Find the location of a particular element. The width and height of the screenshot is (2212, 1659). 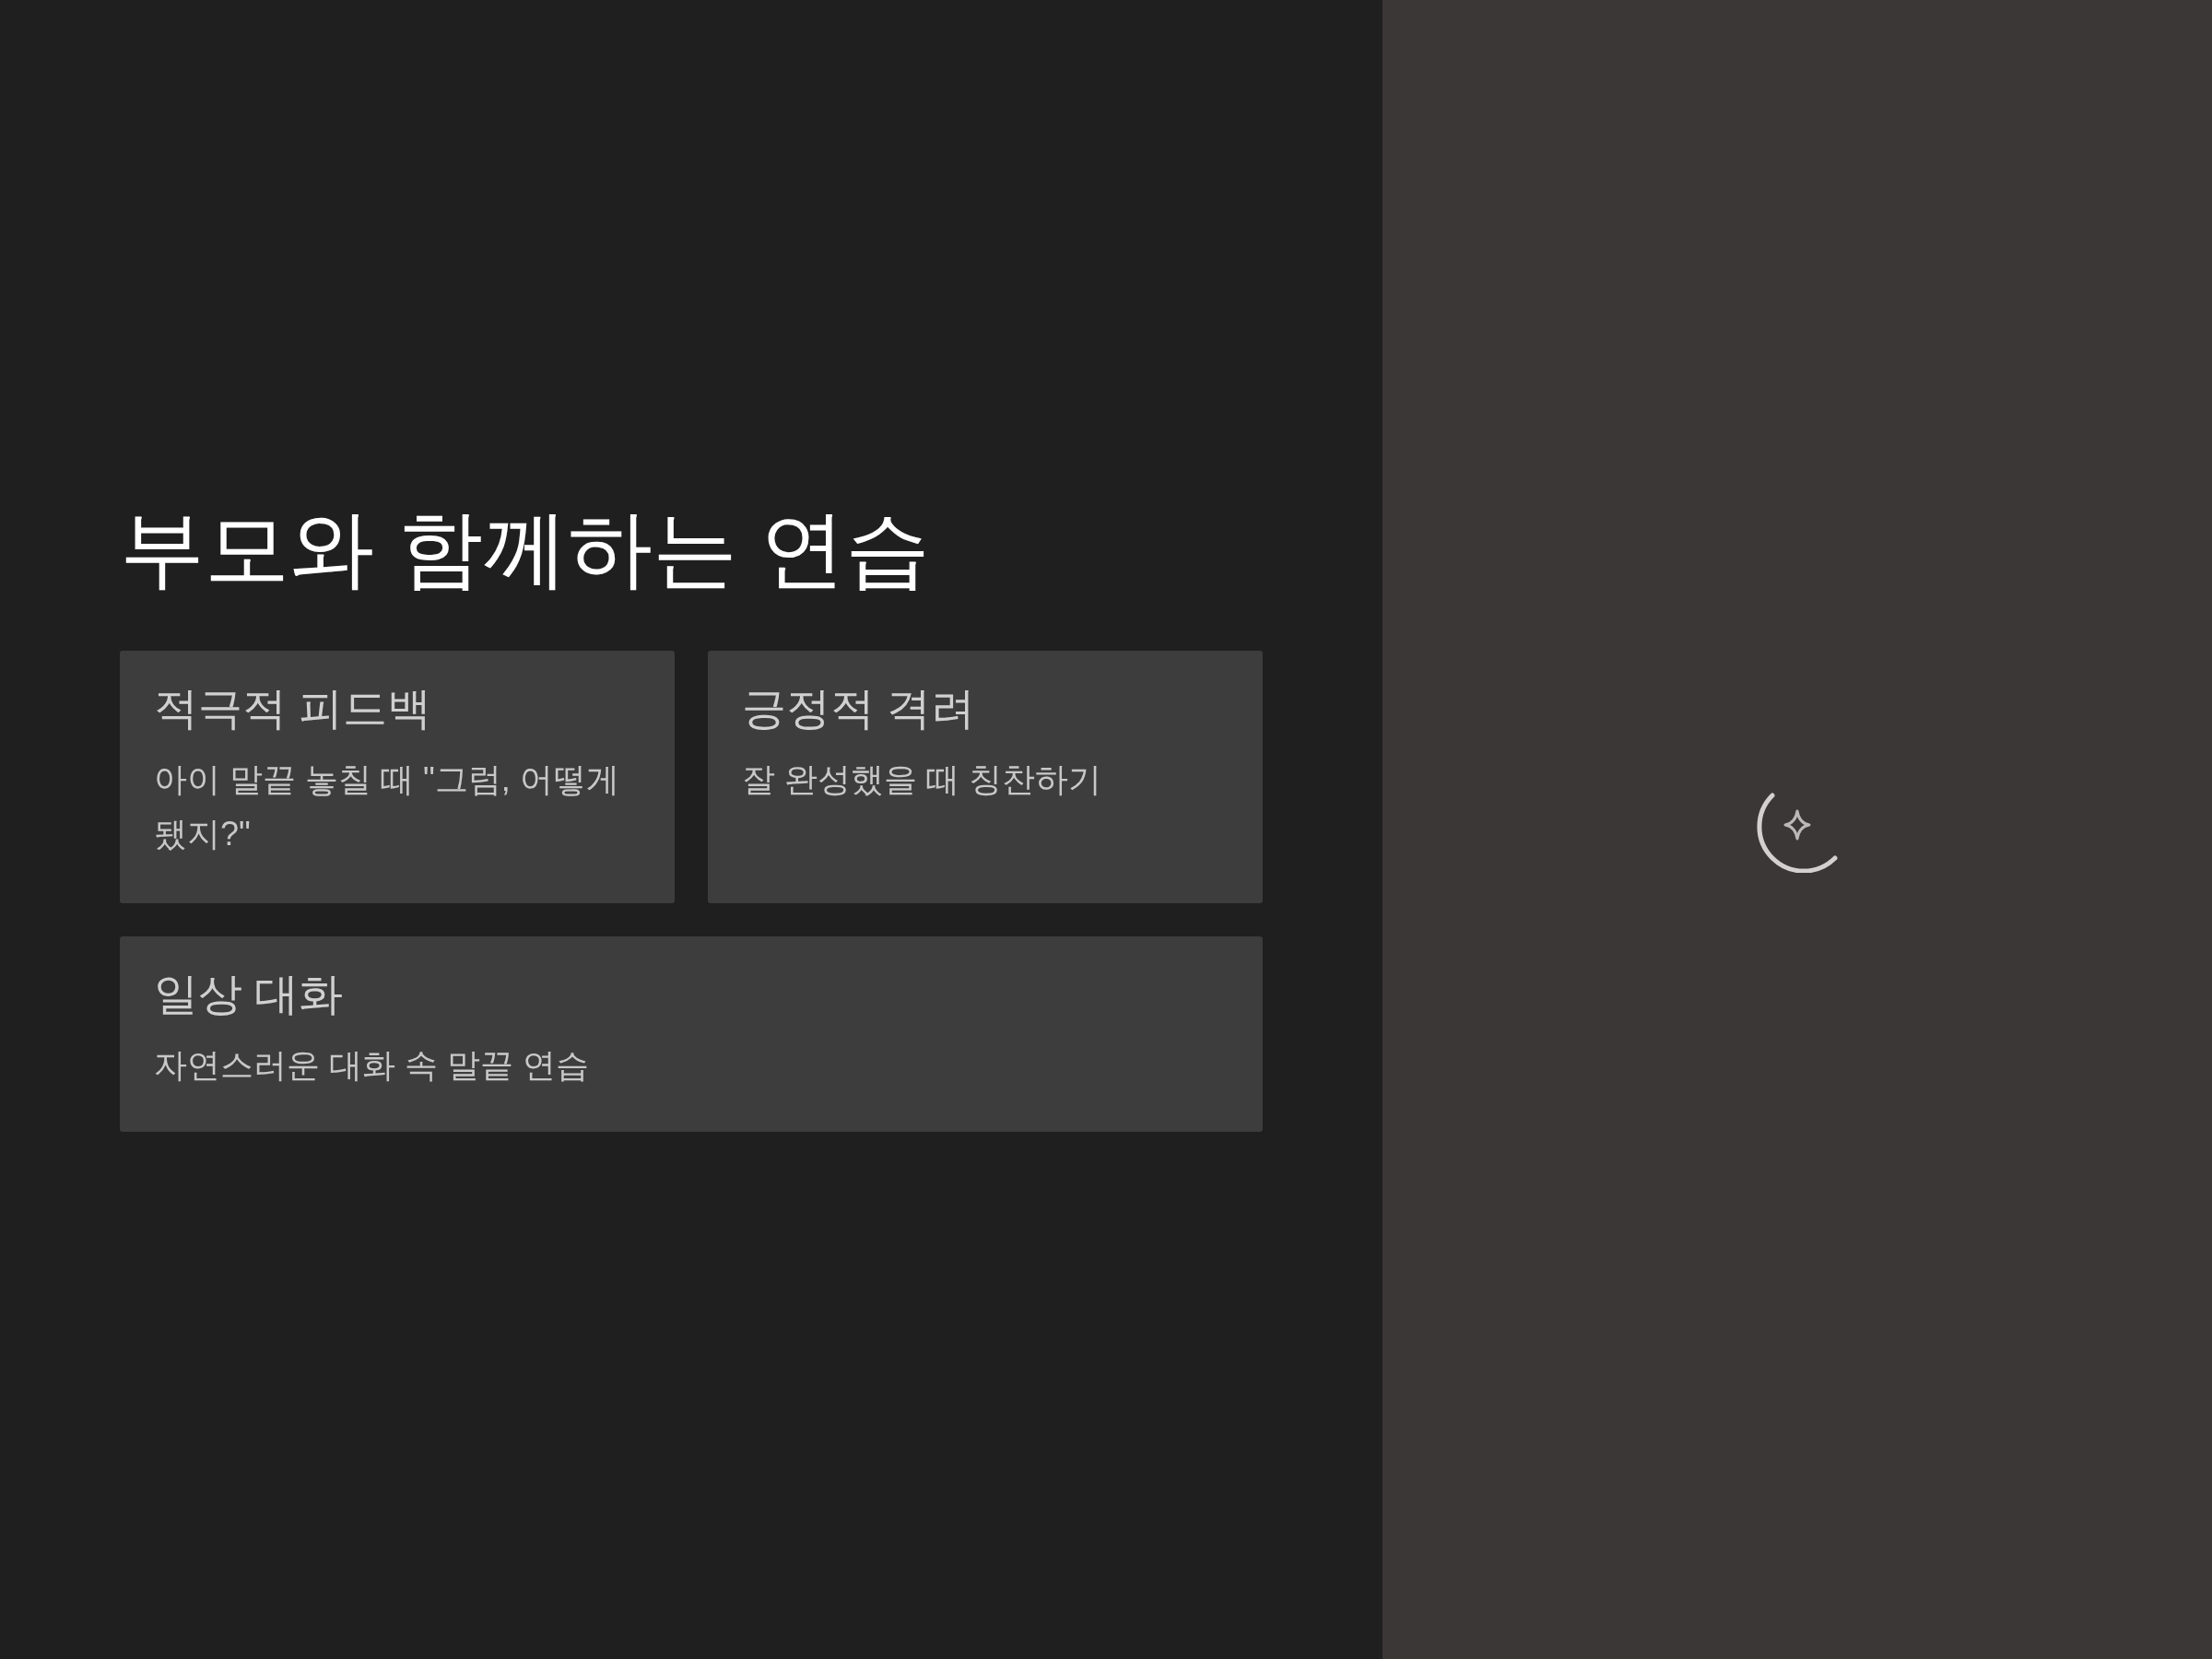

card-description: 잘 완성했을 때 칭찬하기 is located at coordinates (922, 779).